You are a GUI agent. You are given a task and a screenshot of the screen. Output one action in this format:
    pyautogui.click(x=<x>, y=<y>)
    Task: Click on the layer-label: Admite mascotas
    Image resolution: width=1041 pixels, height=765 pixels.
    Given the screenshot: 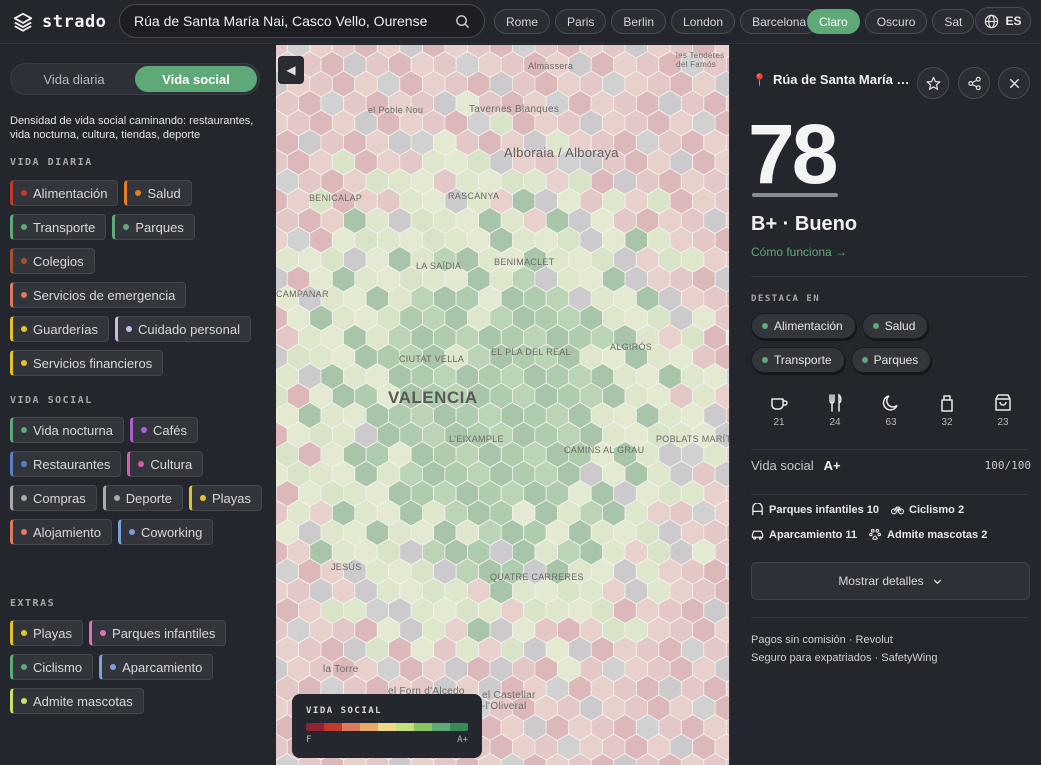 What is the action you would take?
    pyautogui.click(x=83, y=701)
    